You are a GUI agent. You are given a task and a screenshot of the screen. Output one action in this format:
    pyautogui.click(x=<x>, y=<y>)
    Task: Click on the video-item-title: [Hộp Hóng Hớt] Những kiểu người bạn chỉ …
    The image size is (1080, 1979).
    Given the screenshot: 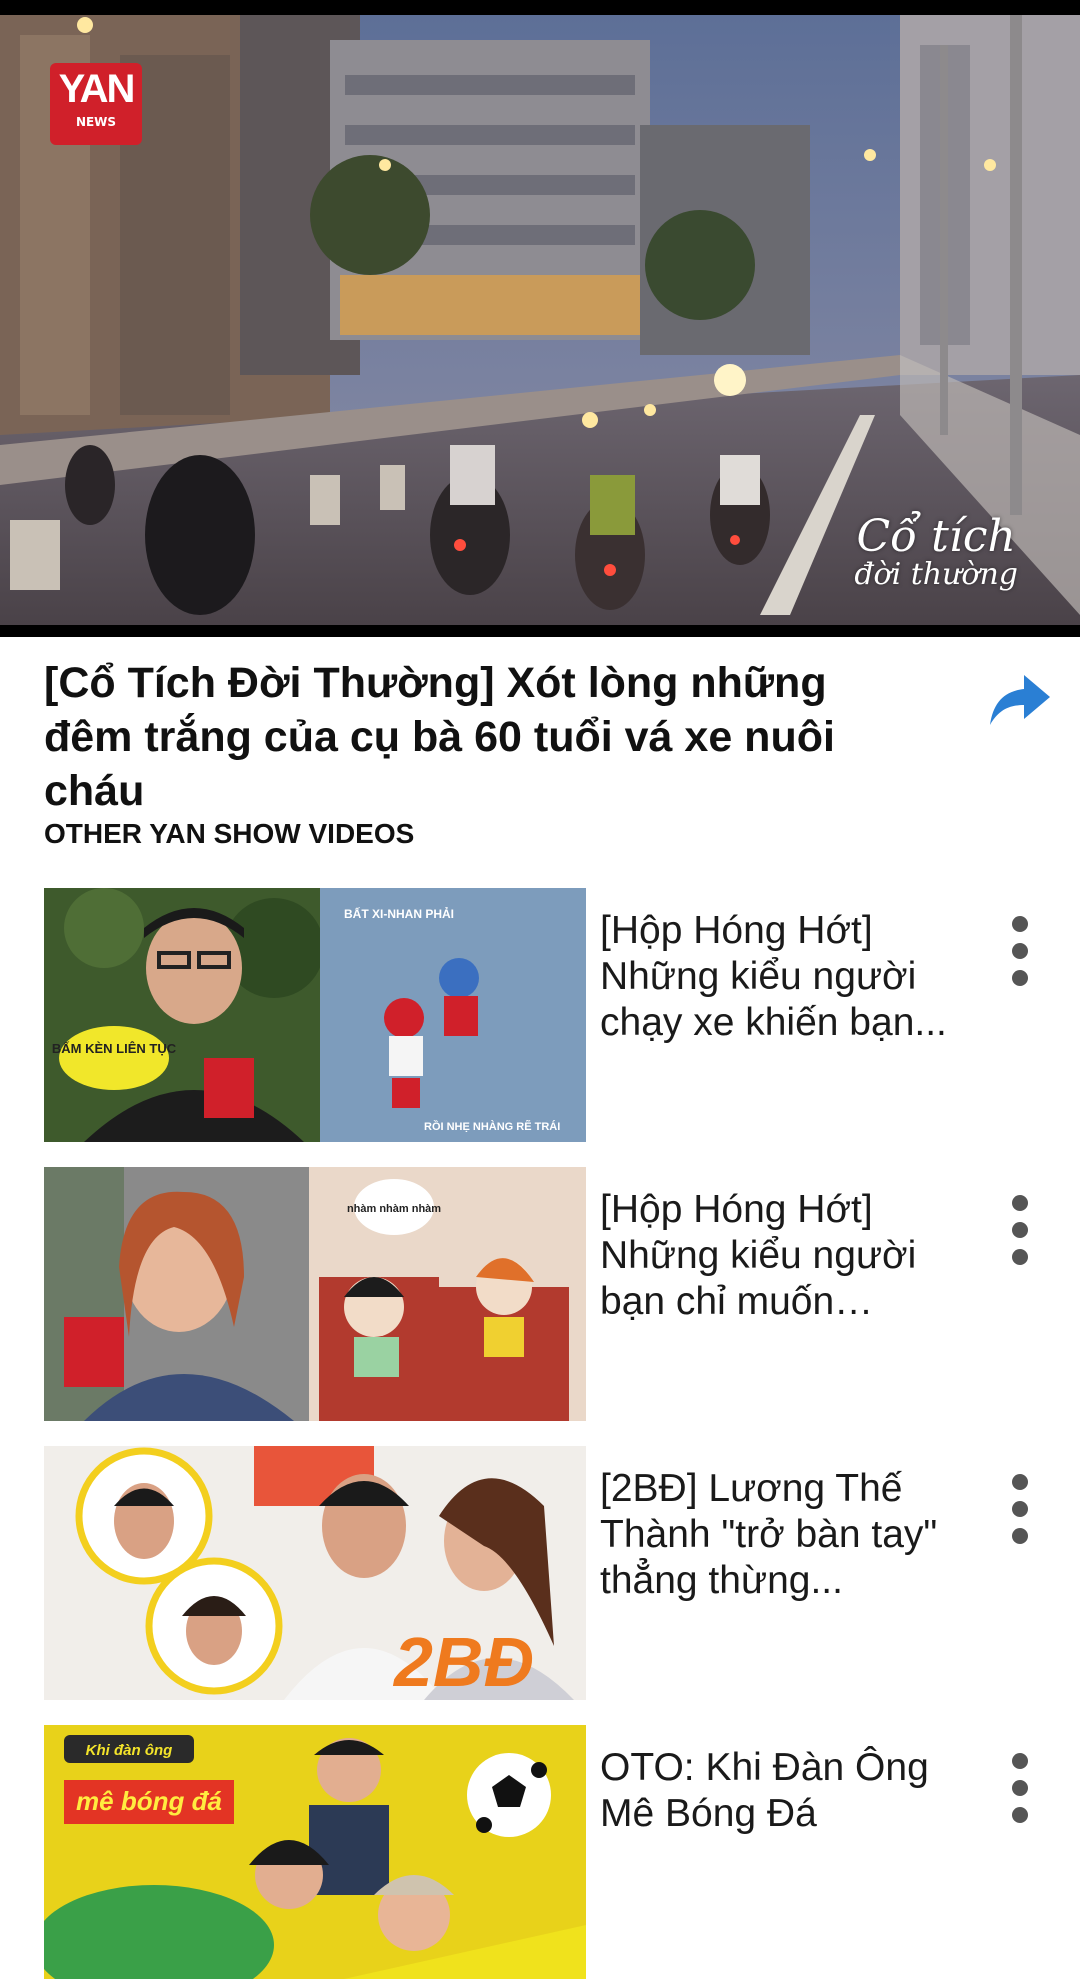 What is the action you would take?
    pyautogui.click(x=775, y=1256)
    